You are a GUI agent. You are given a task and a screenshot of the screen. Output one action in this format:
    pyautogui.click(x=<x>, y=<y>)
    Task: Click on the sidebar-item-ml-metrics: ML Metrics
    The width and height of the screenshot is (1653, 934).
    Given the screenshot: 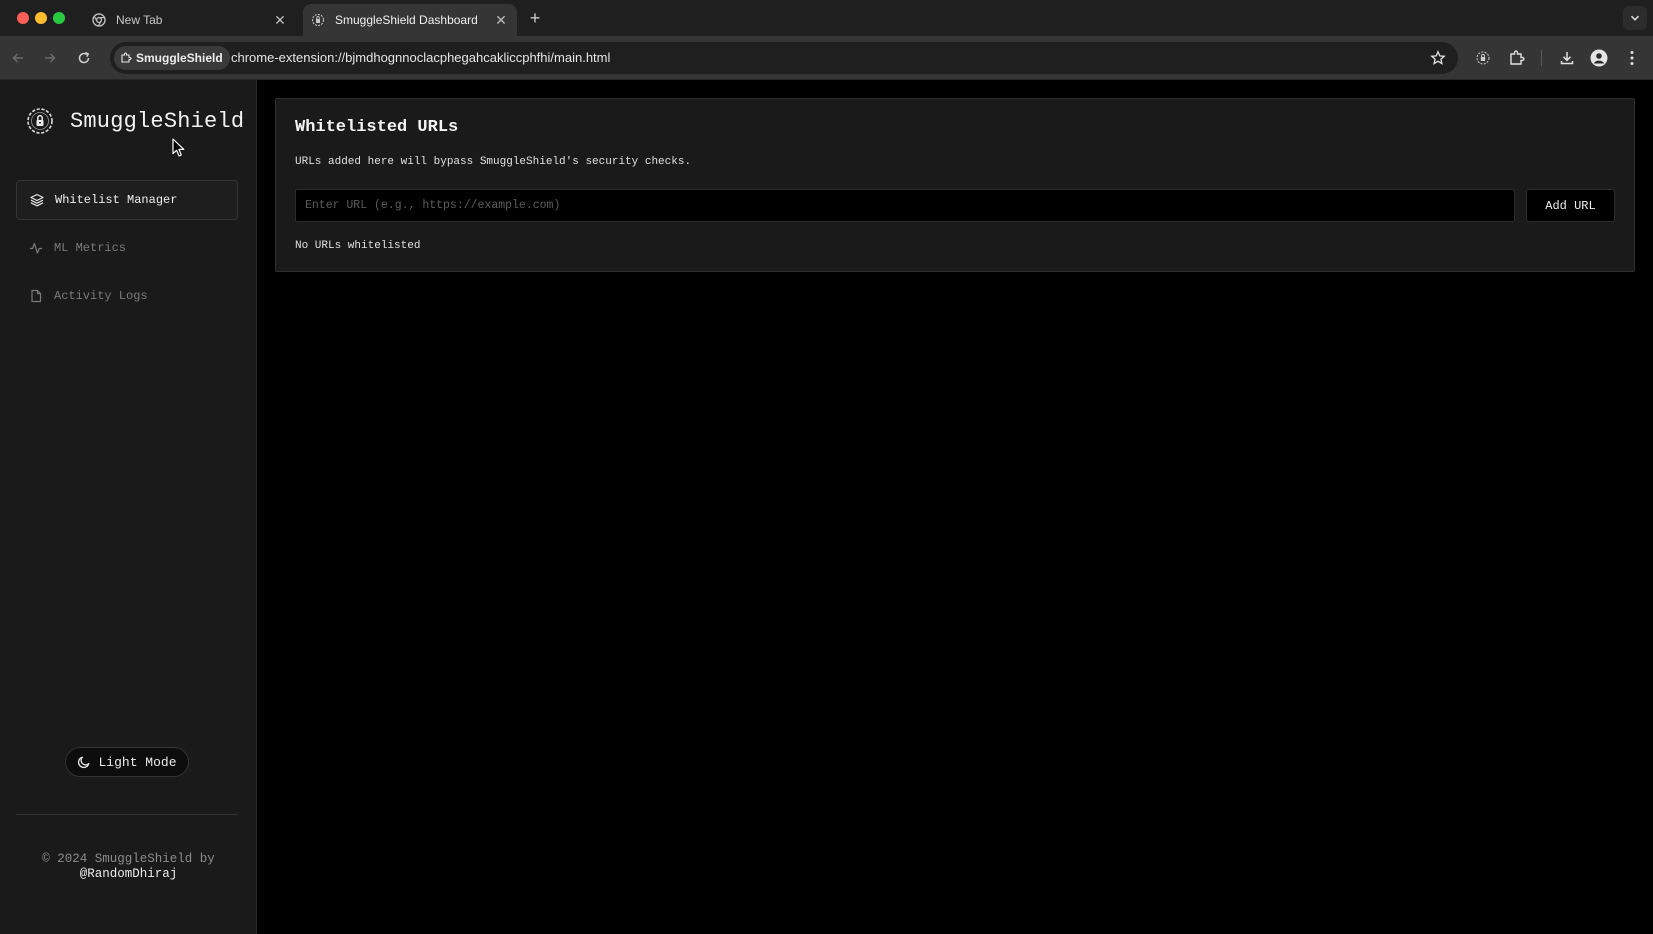 What is the action you would take?
    pyautogui.click(x=127, y=248)
    